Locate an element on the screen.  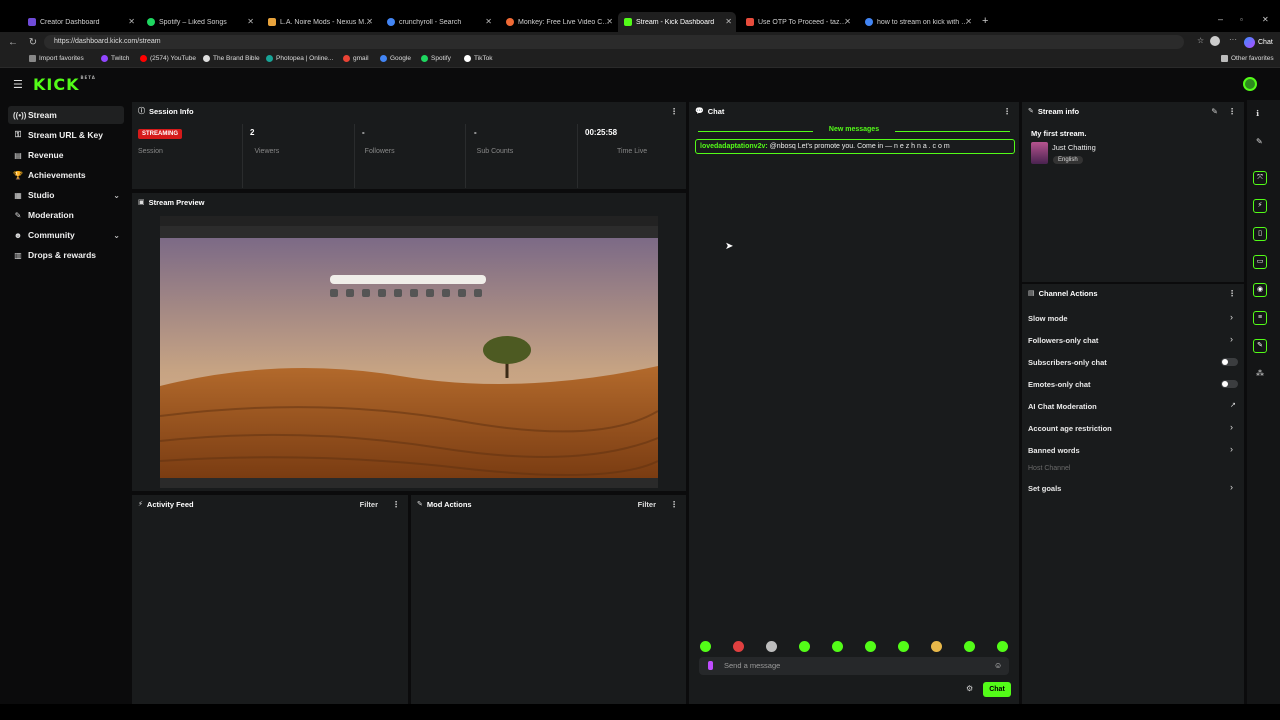
maximize-icon: ▫ is located at coordinates (1241, 19).